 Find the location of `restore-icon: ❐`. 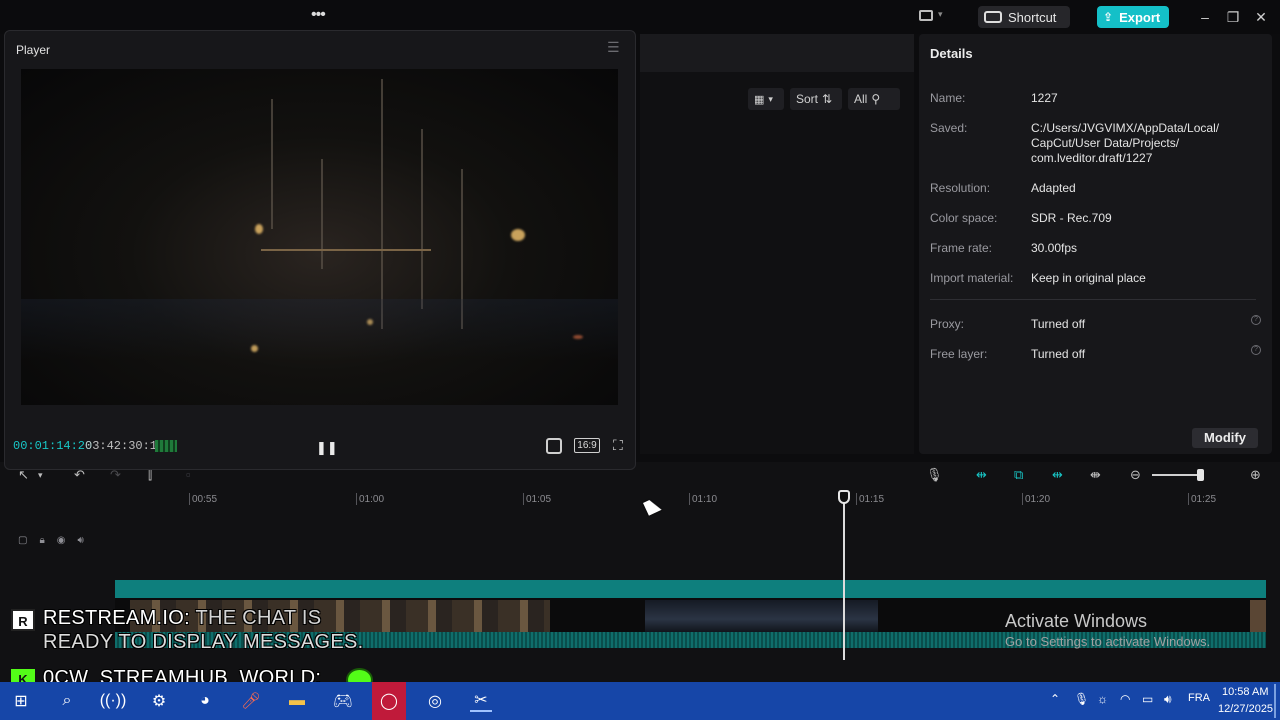

restore-icon: ❐ is located at coordinates (1233, 17).